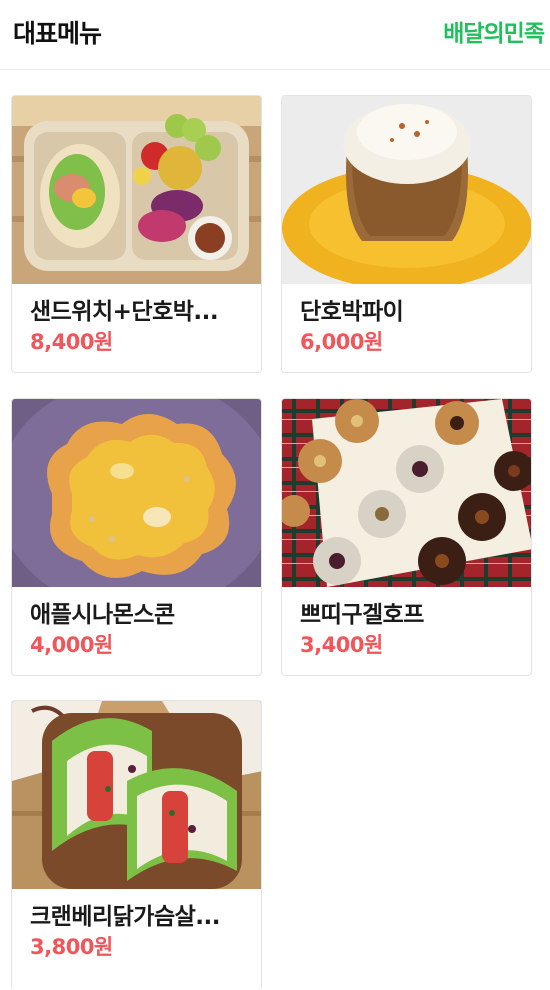  I want to click on menu-price: 6,000원, so click(341, 342).